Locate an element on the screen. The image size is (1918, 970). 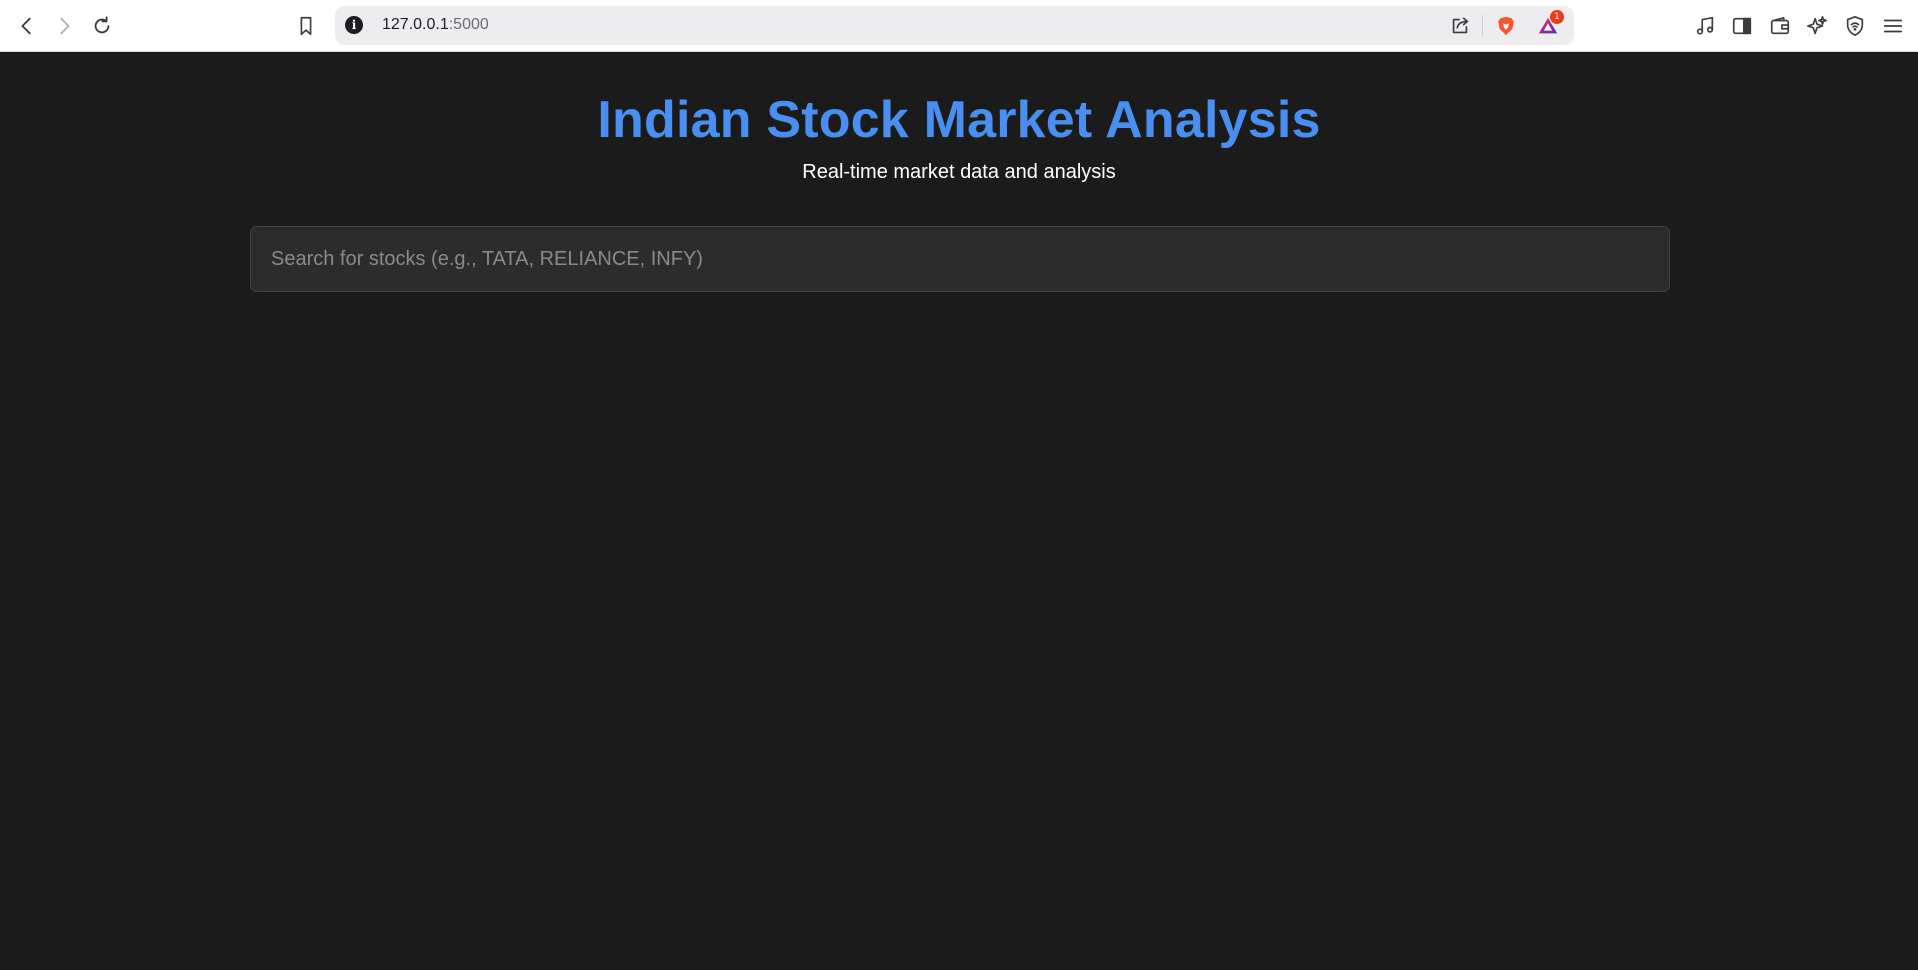
music-note-icon is located at coordinates (1705, 25).